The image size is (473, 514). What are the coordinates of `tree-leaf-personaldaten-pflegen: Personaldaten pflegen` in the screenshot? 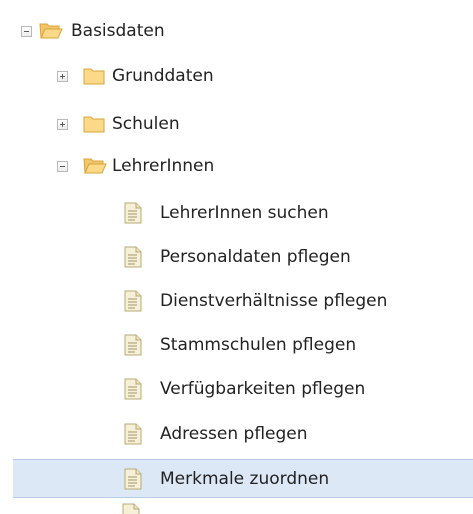 It's located at (236, 257).